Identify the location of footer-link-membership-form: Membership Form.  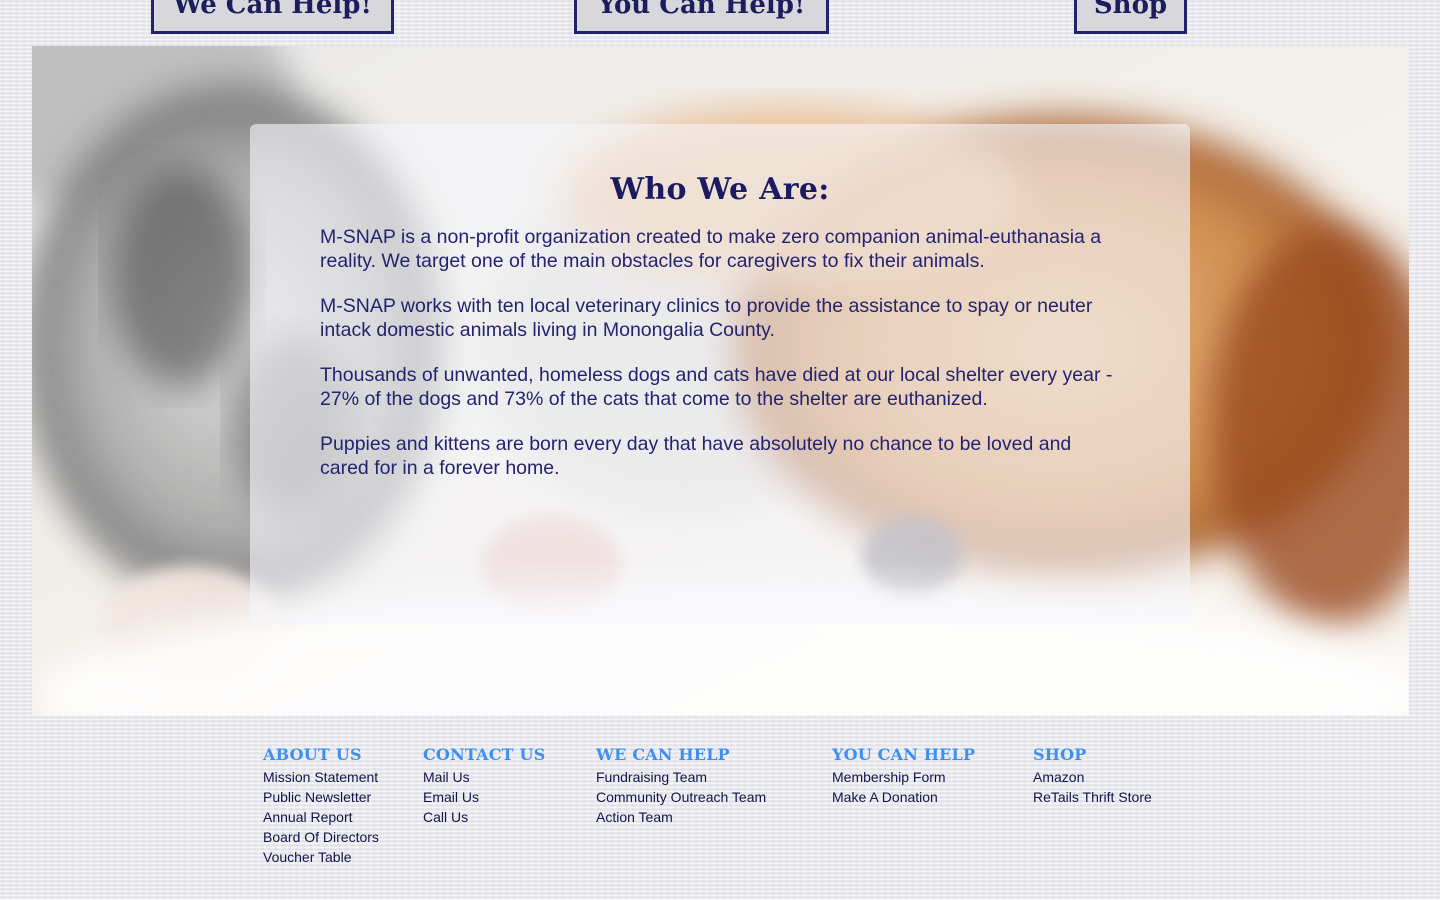
(903, 777).